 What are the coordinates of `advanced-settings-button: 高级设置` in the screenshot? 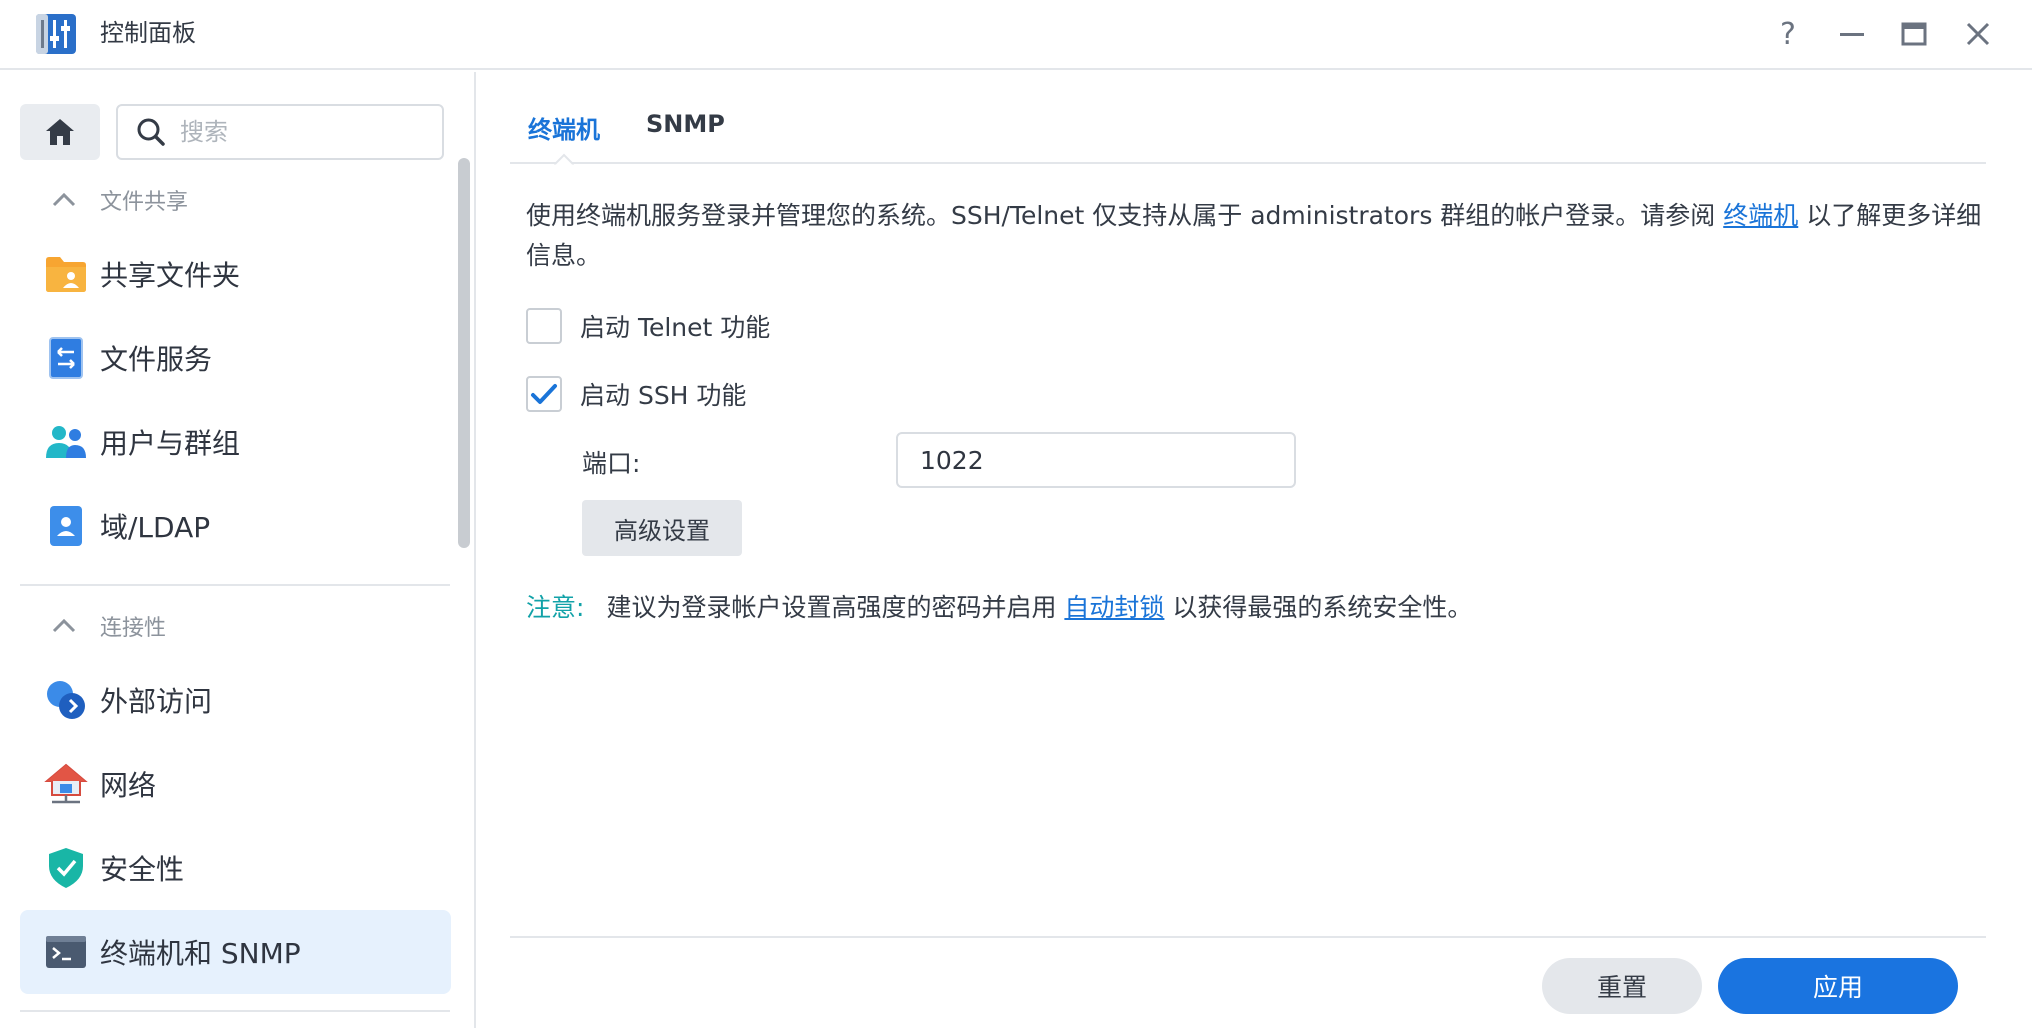 It's located at (662, 528).